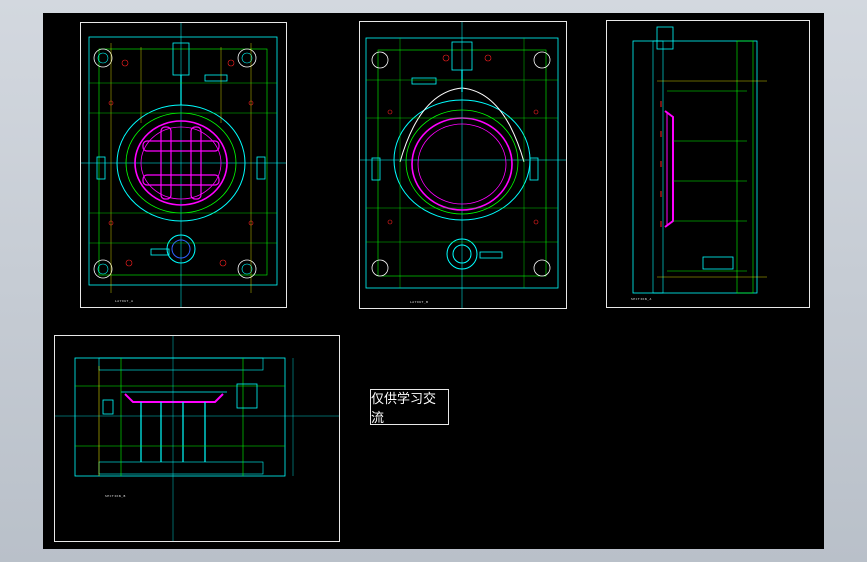  Describe the element at coordinates (419, 302) in the screenshot. I see `sheet-title-label: LAYOUT_B` at that location.